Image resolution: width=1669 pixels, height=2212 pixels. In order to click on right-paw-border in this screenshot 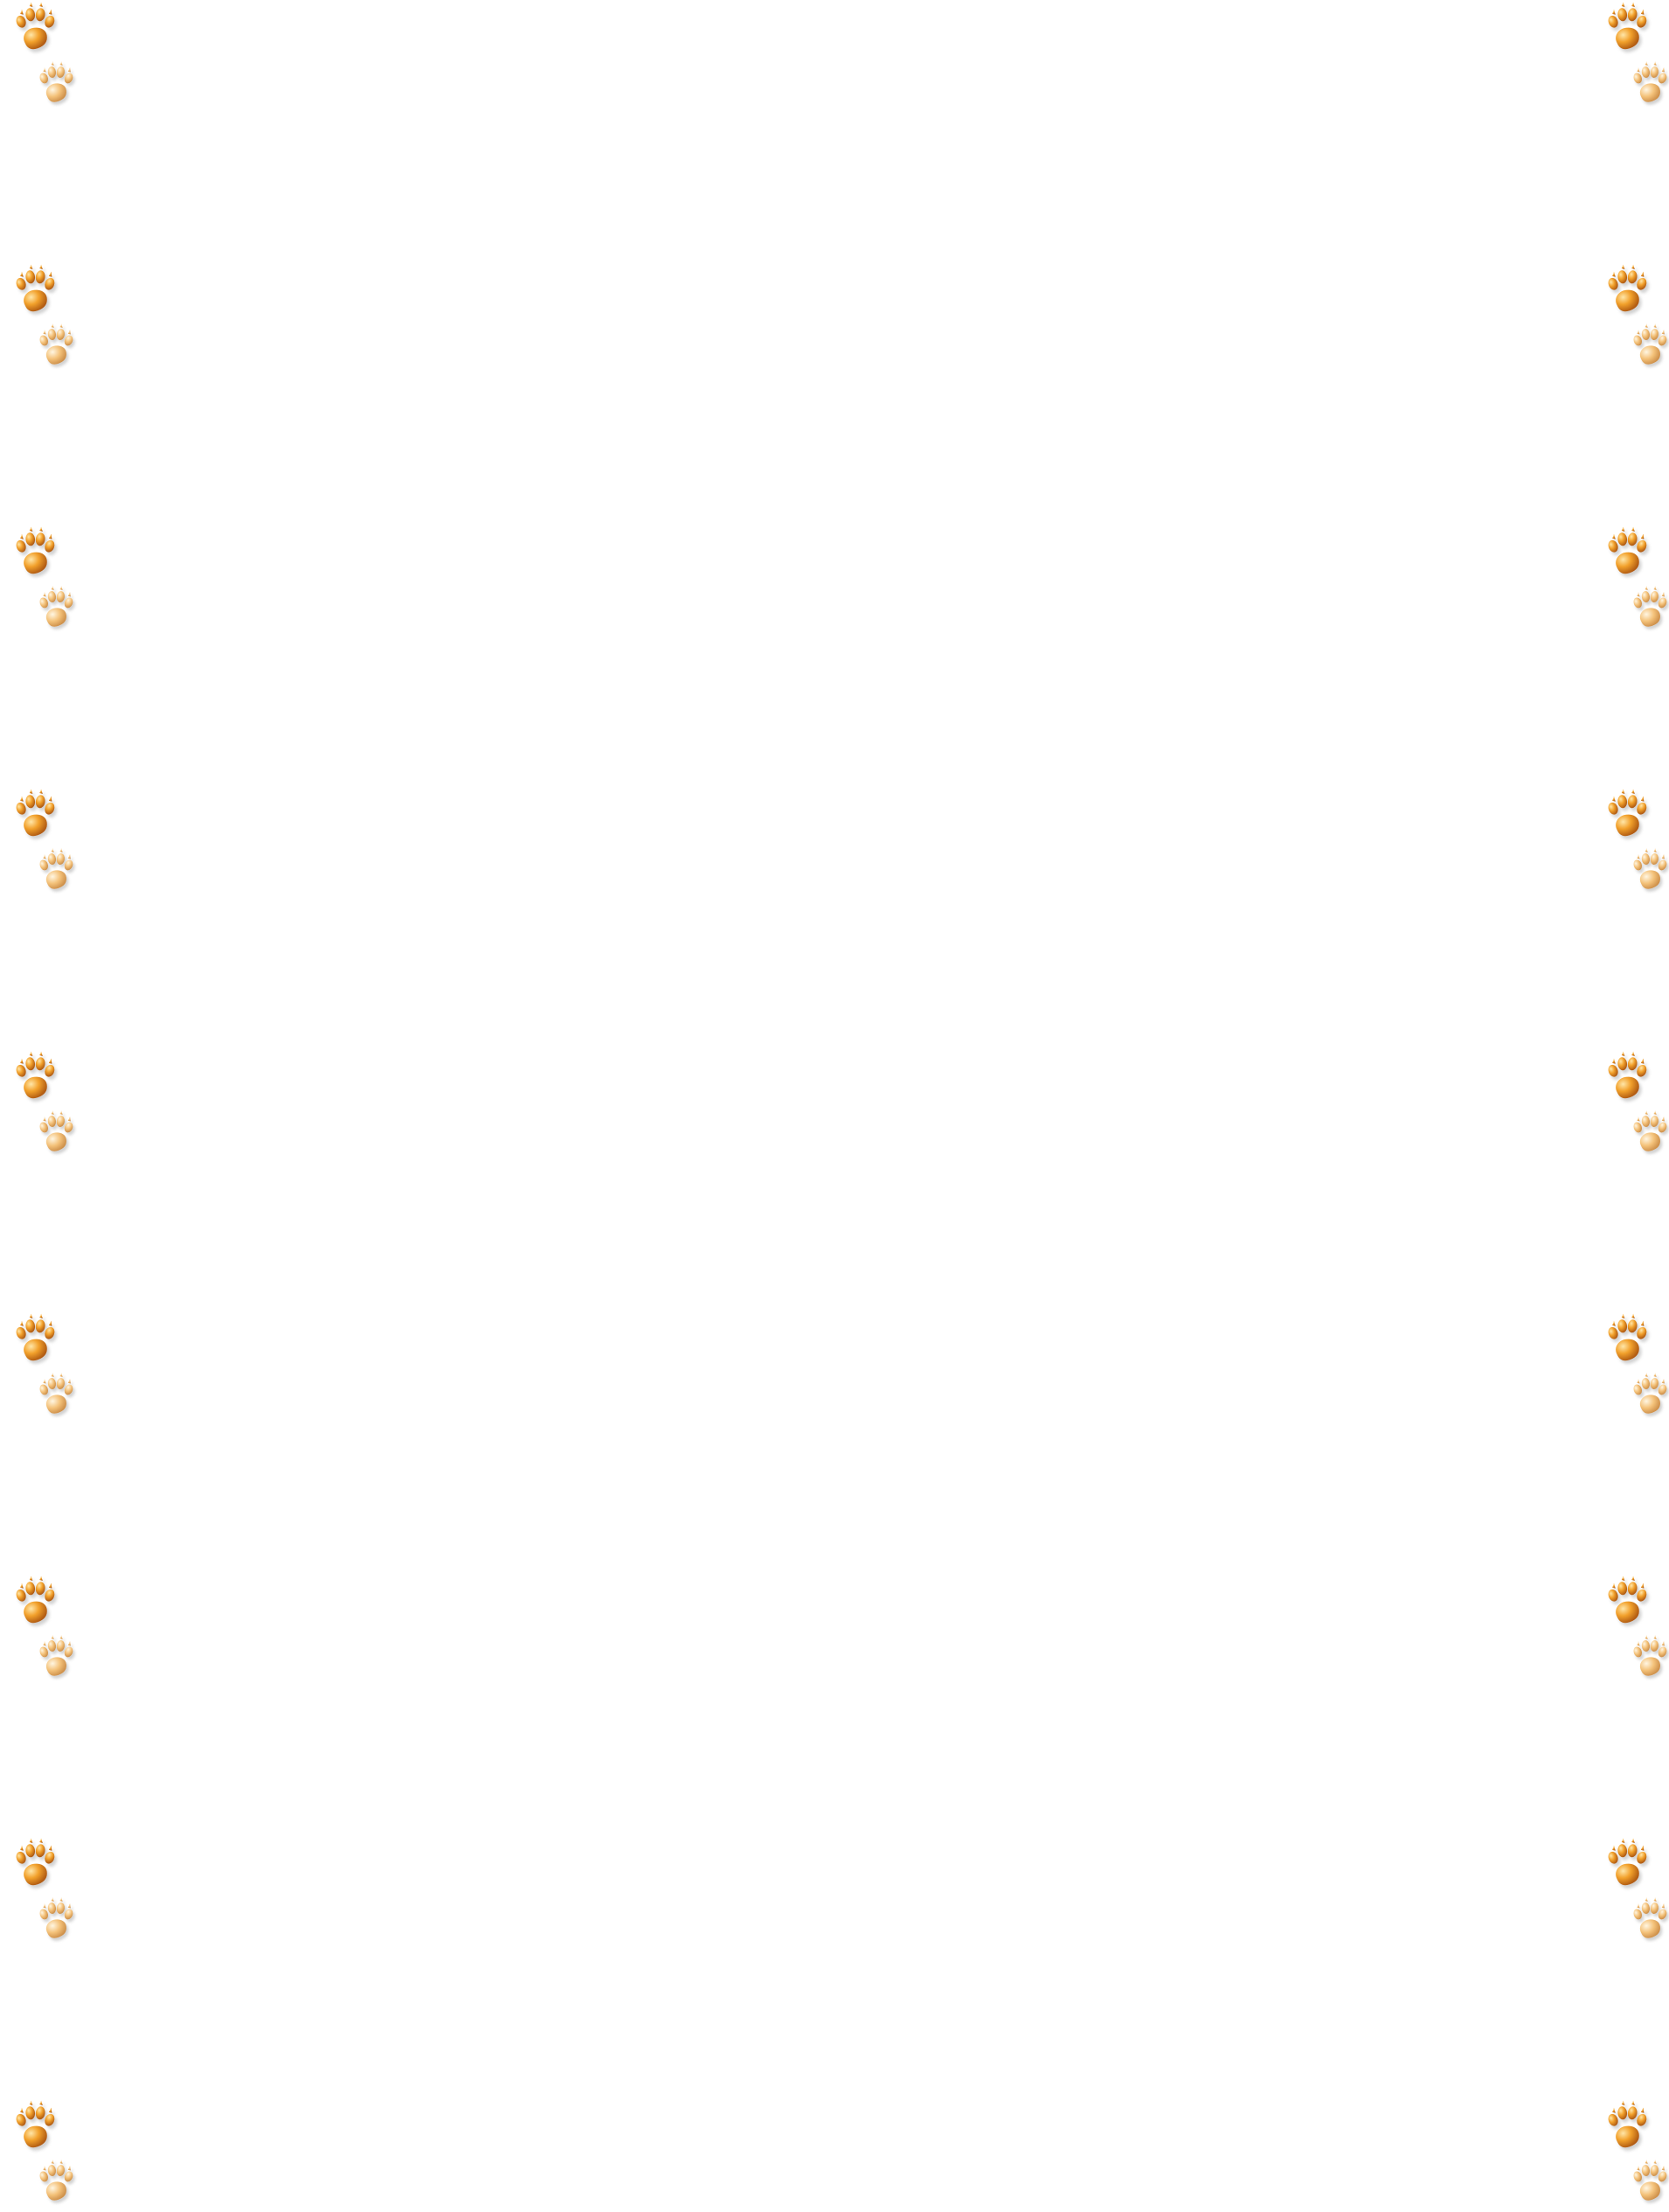, I will do `click(1625, 1104)`.